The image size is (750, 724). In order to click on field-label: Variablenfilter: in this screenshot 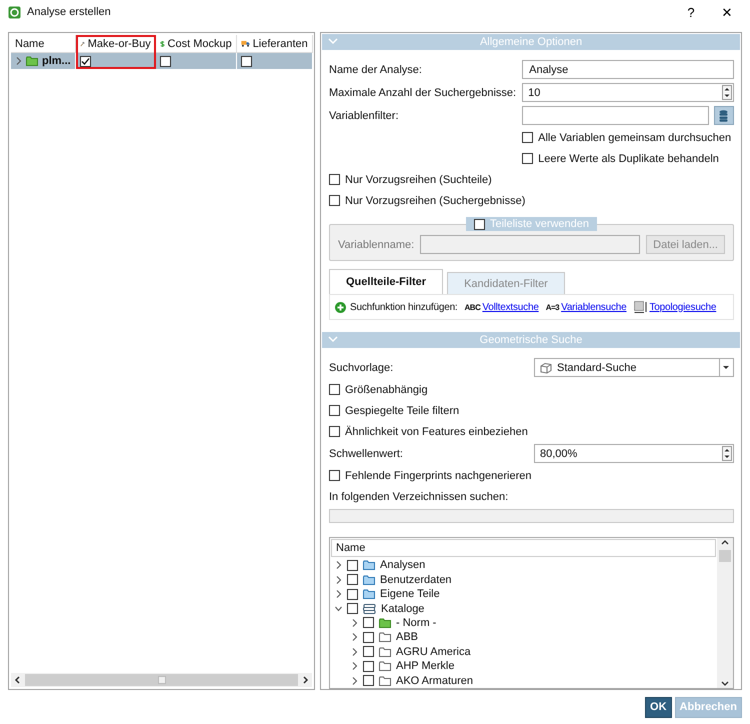, I will do `click(364, 116)`.